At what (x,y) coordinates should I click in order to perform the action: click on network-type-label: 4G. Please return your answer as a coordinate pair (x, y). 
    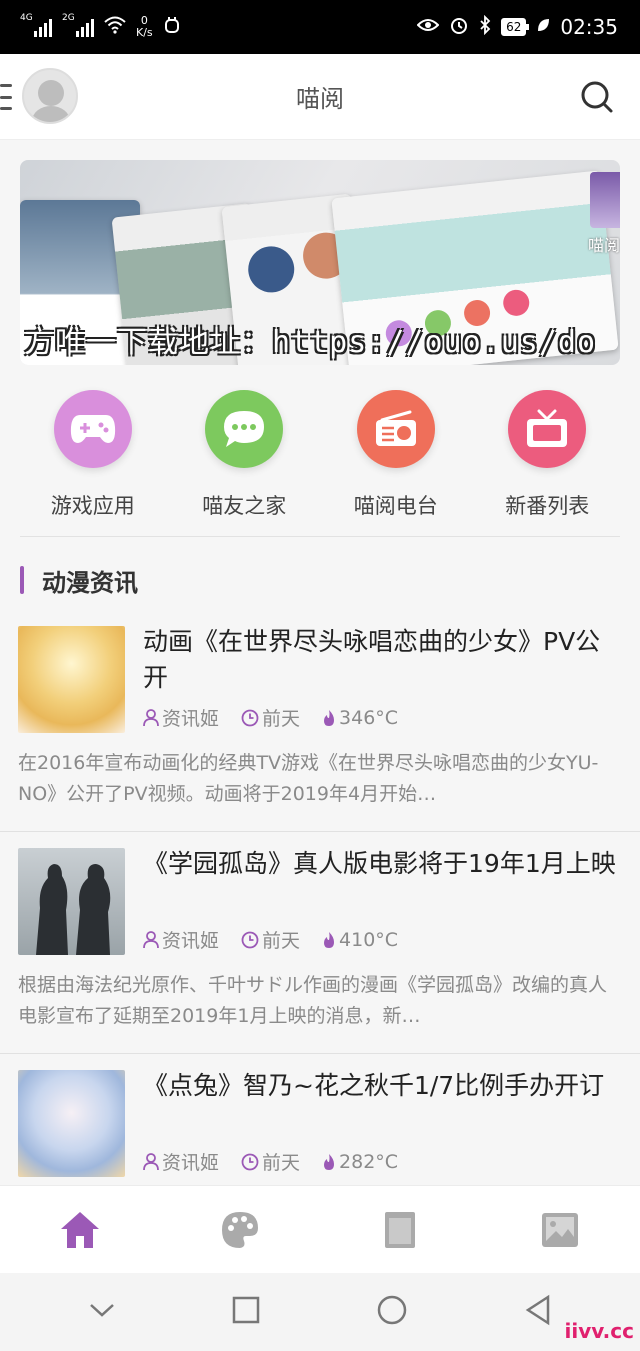
    Looking at the image, I should click on (26, 18).